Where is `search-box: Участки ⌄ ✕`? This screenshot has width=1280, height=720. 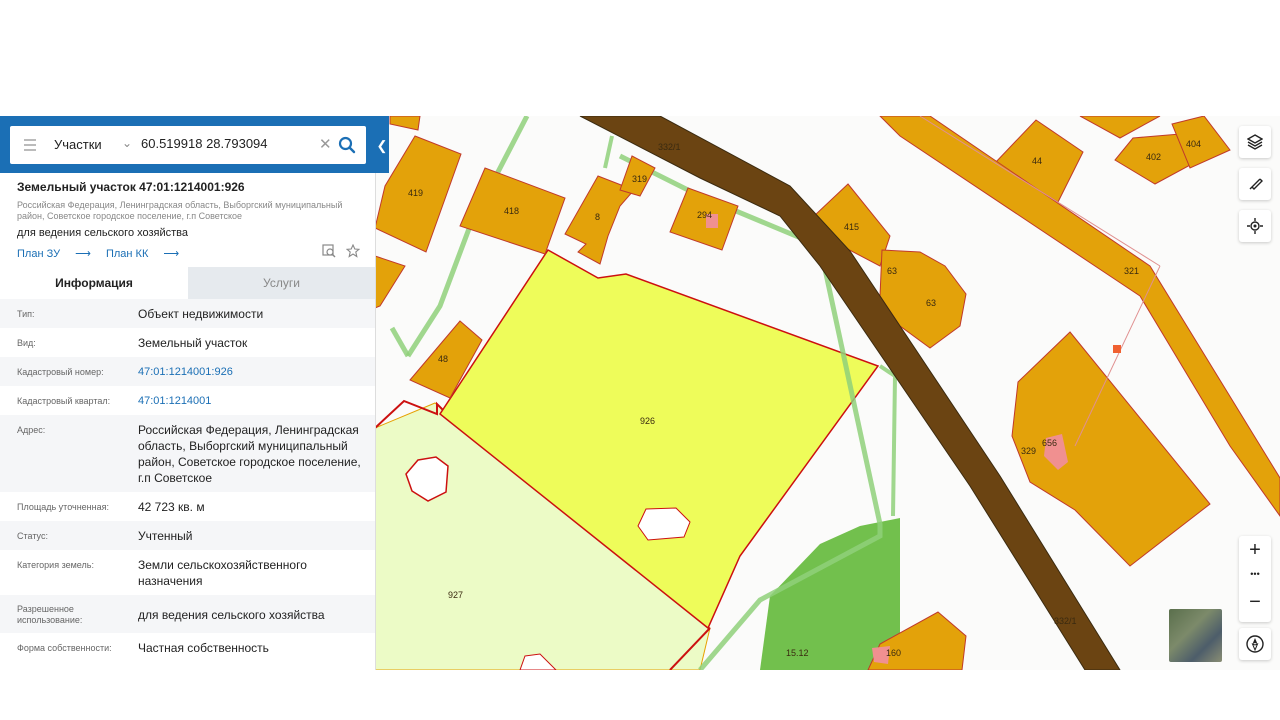
search-box: Участки ⌄ ✕ is located at coordinates (188, 145).